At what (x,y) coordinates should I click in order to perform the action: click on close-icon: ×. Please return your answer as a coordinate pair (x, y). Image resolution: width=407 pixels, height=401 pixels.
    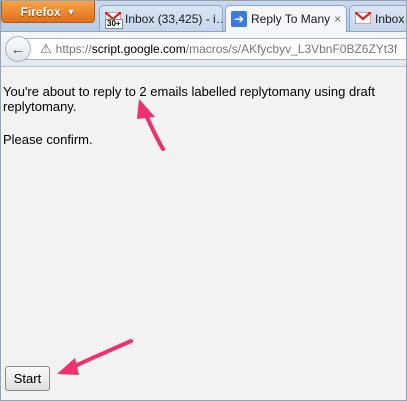
    Looking at the image, I should click on (337, 19).